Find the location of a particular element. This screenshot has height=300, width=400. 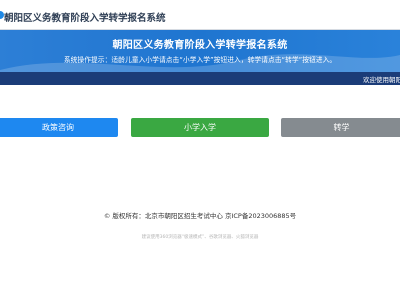

welcome-text: 欢迎使用朝阳 is located at coordinates (381, 80).